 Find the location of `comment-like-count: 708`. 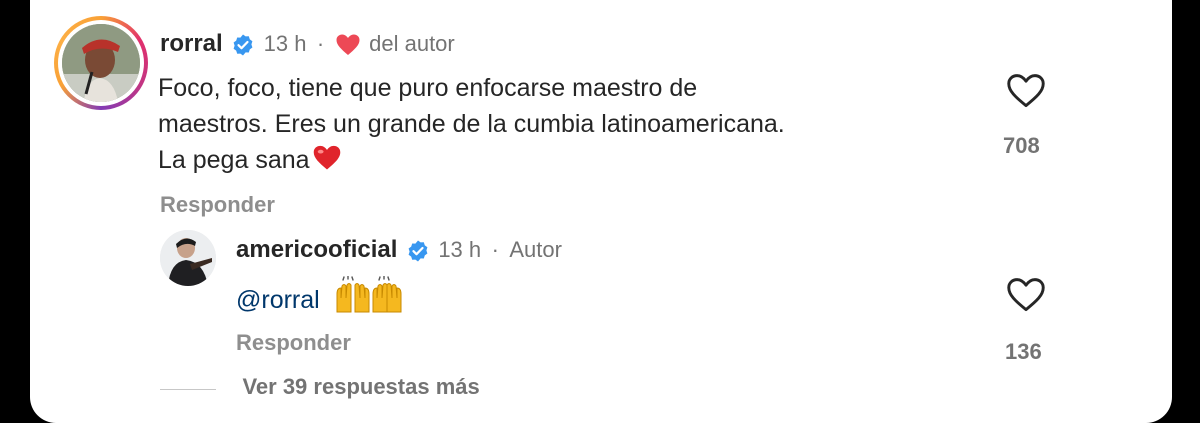

comment-like-count: 708 is located at coordinates (1021, 145).